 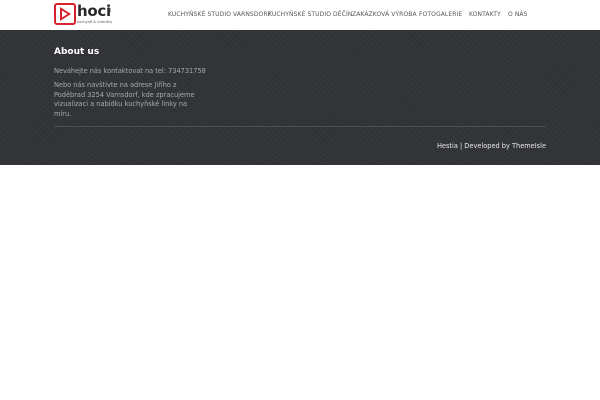 I want to click on nav-item-photo-gallery: Fotogalerie, so click(x=440, y=14).